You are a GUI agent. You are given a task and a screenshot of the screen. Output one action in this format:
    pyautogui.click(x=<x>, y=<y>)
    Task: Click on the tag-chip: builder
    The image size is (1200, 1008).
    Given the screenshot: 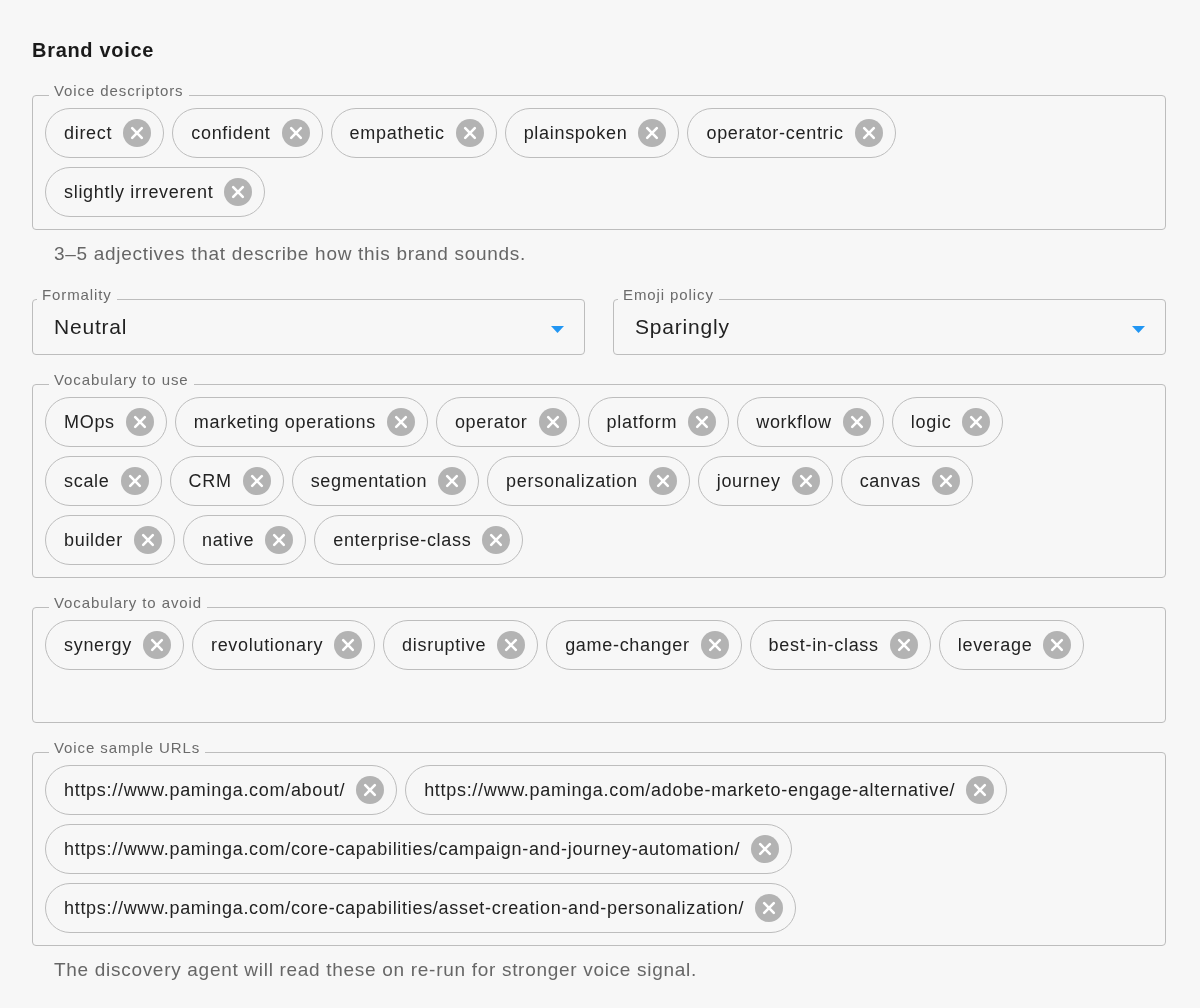 What is the action you would take?
    pyautogui.click(x=110, y=540)
    